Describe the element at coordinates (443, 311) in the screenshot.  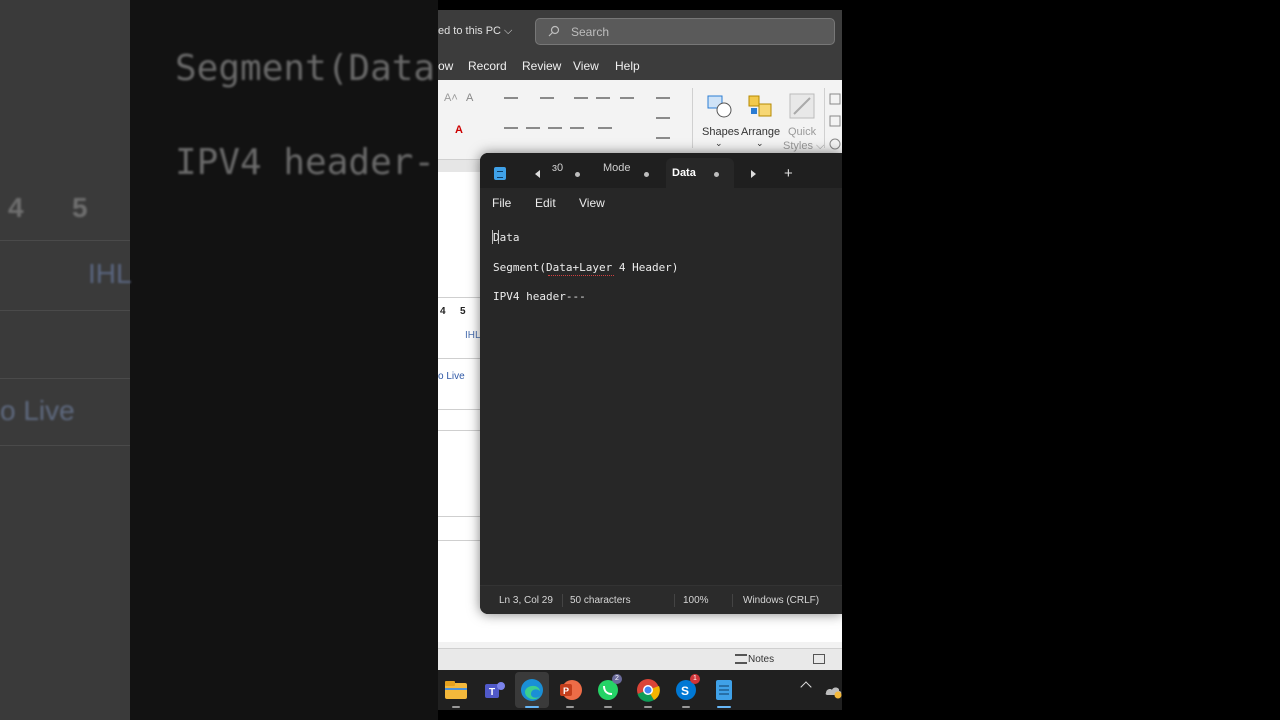
I see `table-cell: 4` at that location.